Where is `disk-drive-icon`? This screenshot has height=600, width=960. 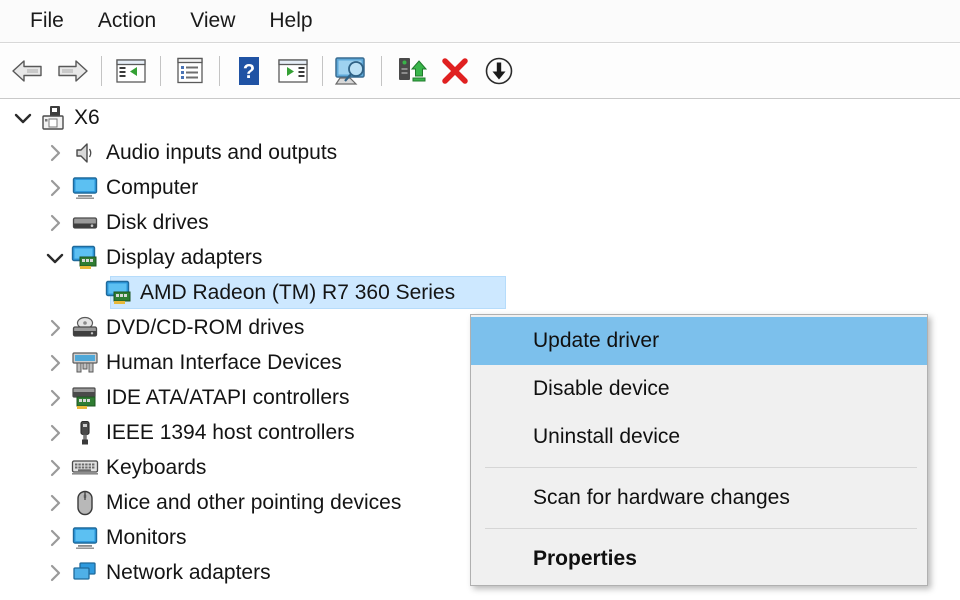
disk-drive-icon is located at coordinates (85, 223).